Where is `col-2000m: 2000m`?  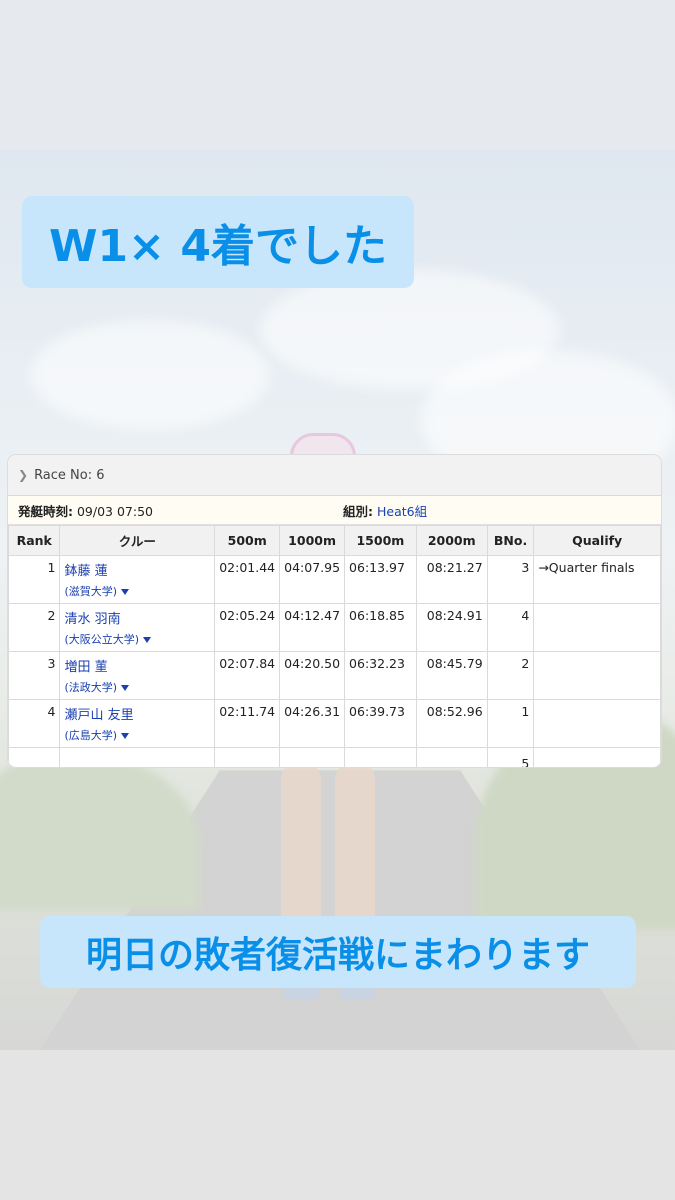
col-2000m: 2000m is located at coordinates (451, 540).